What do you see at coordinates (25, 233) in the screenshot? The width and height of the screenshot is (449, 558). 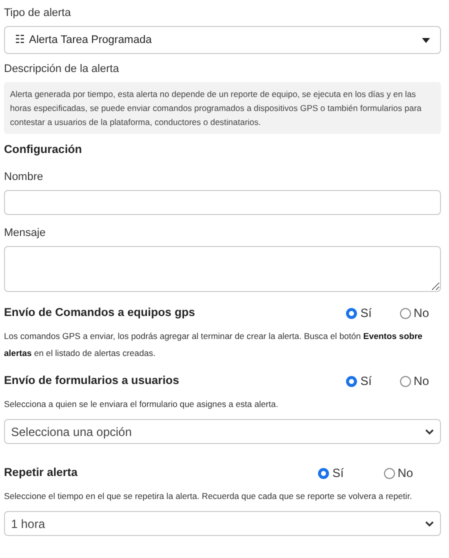 I see `field-label: Mensaje` at bounding box center [25, 233].